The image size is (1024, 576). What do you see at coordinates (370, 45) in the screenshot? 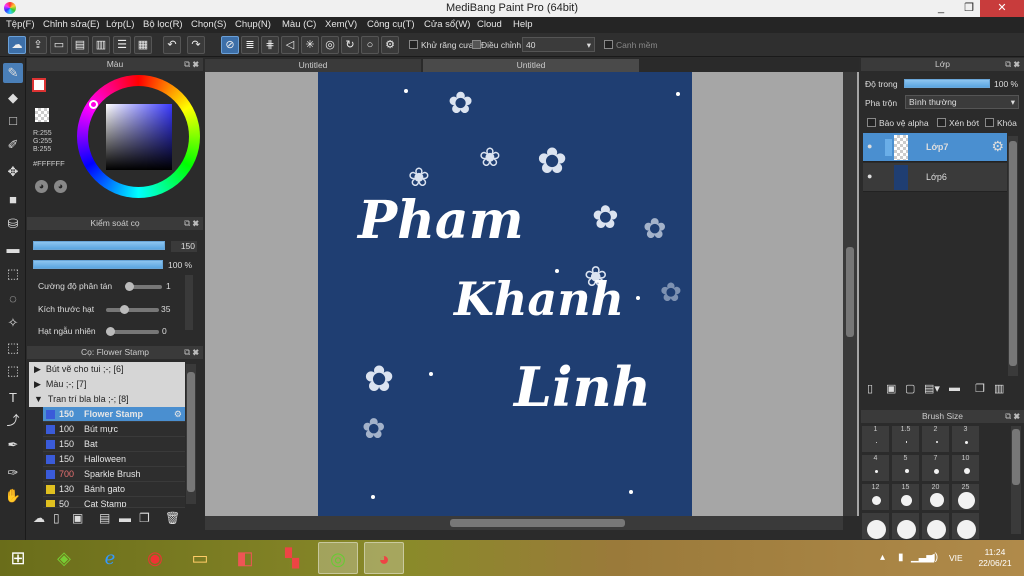
I see `snap-ellipse-icon: ○` at bounding box center [370, 45].